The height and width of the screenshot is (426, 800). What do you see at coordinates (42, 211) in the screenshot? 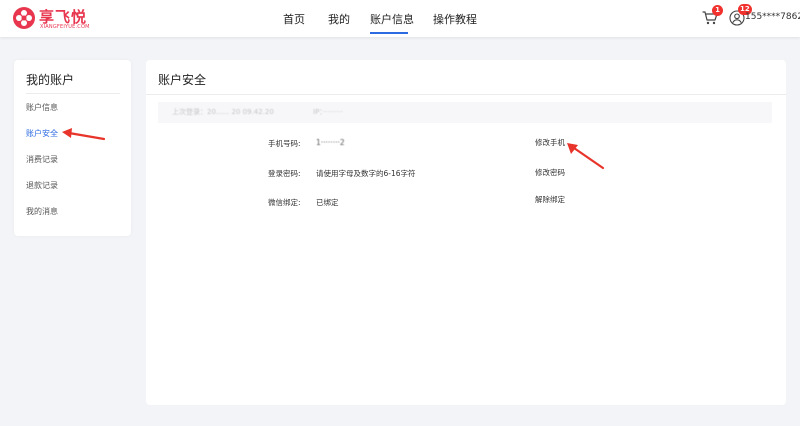
I see `sidebar-item-my-messages: 我的消息` at bounding box center [42, 211].